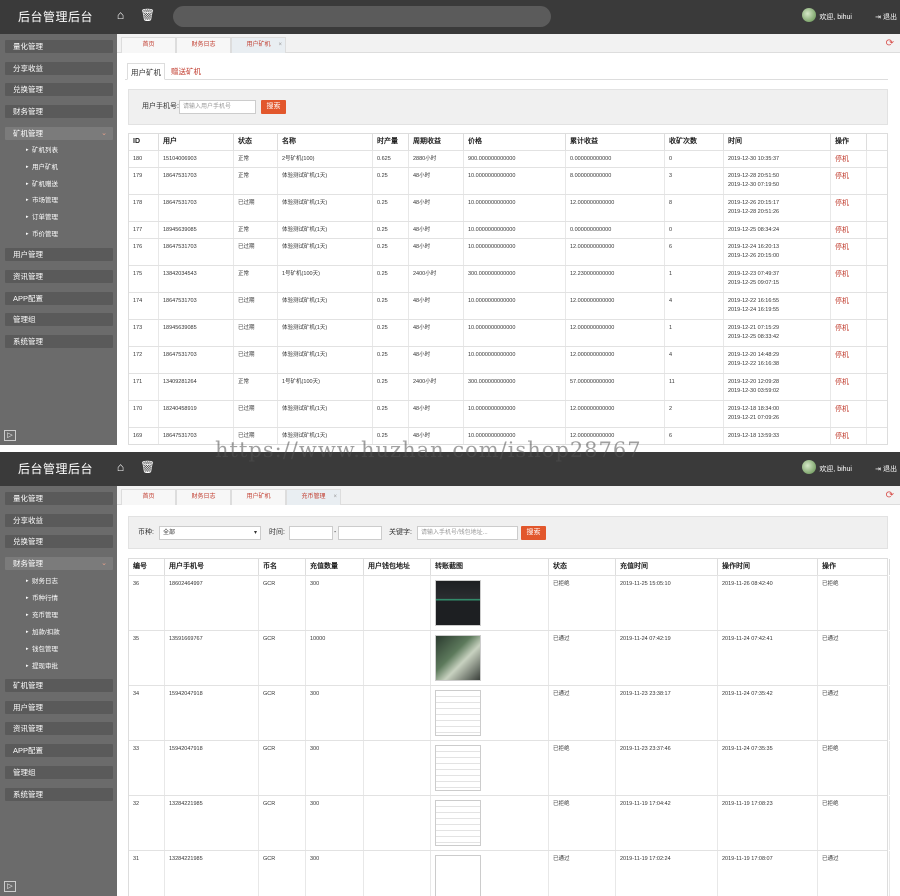  Describe the element at coordinates (42, 581) in the screenshot. I see `submenu-item: 财务日志` at that location.